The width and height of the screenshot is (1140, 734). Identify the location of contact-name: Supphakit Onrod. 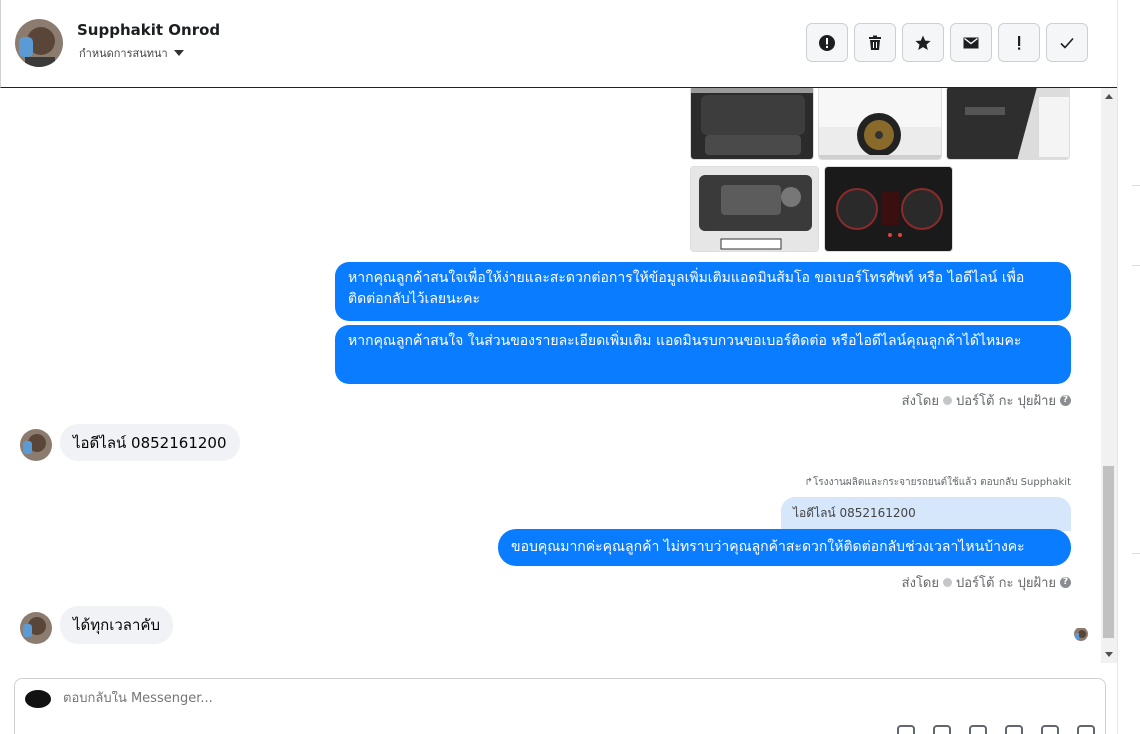
(148, 30).